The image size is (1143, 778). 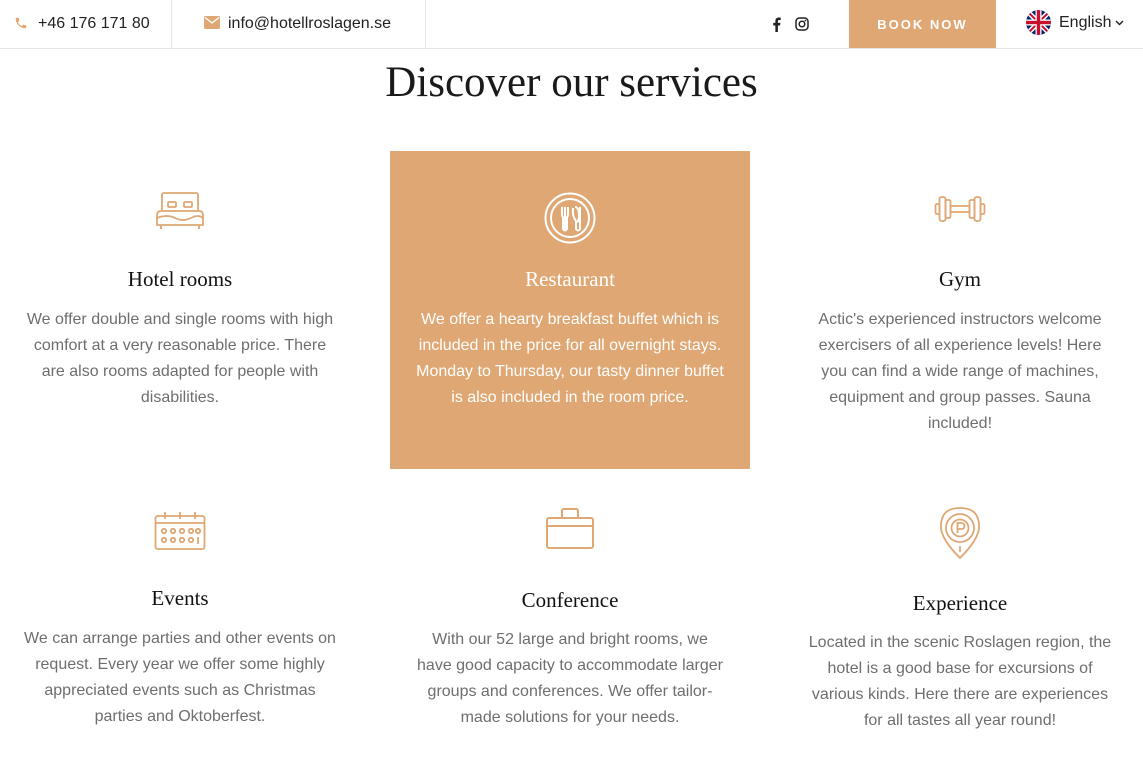 What do you see at coordinates (94, 23) in the screenshot?
I see `phone-number: +46 176 171 80` at bounding box center [94, 23].